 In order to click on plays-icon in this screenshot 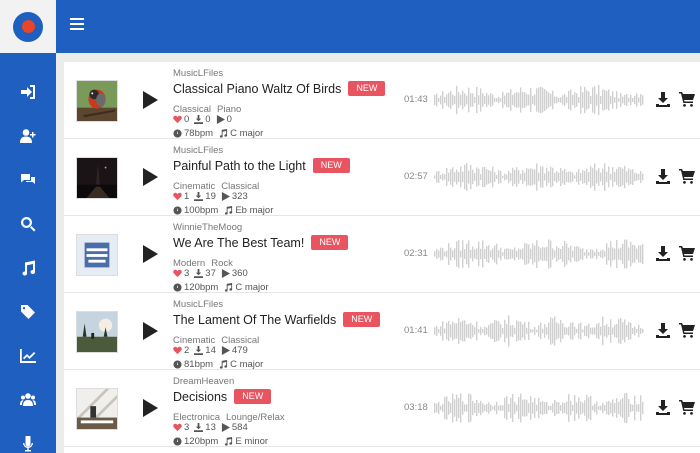, I will do `click(225, 350)`.